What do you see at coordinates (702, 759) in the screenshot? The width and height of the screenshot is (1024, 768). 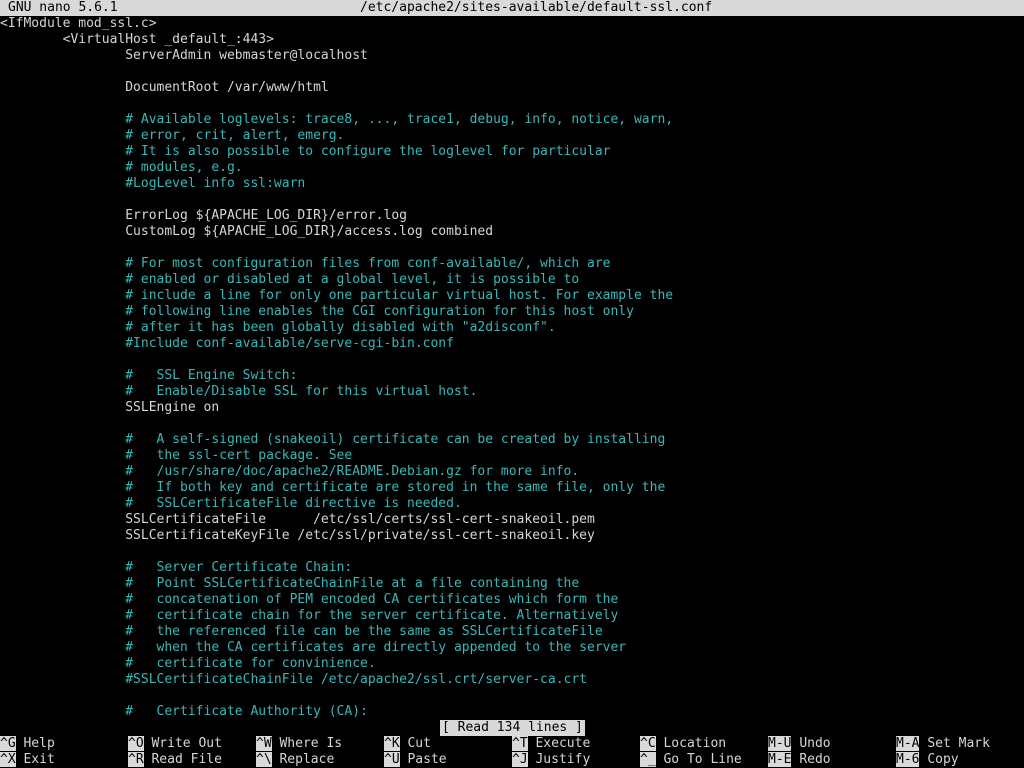 I see `shortcut-label: Go To Line` at bounding box center [702, 759].